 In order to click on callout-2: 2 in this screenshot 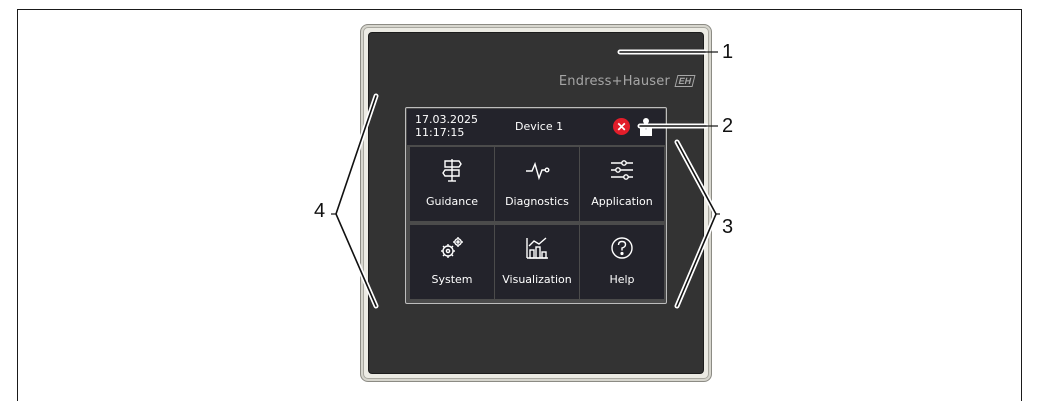, I will do `click(728, 126)`.